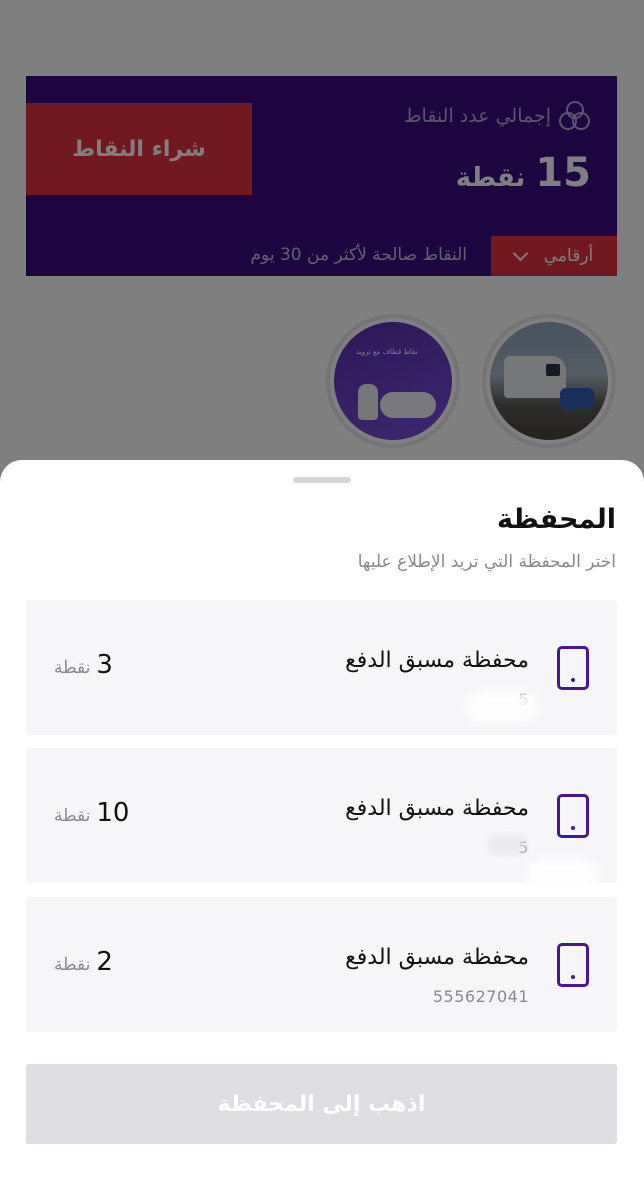  I want to click on wallet-option: محفظة مسبق الدفع 5 نقطة 10, so click(321, 819).